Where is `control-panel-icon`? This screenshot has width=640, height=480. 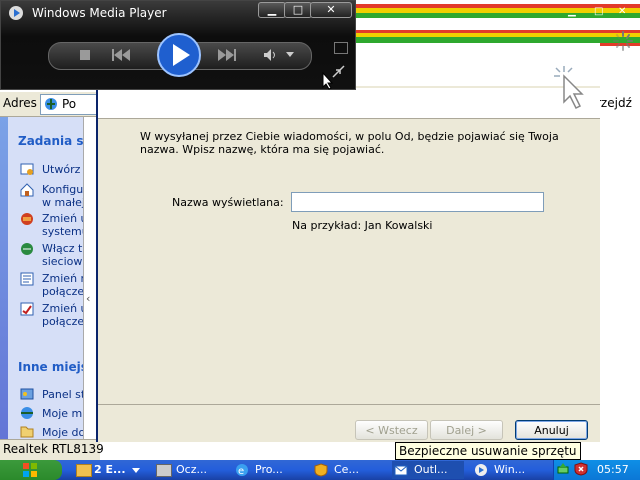 control-panel-icon is located at coordinates (27, 394).